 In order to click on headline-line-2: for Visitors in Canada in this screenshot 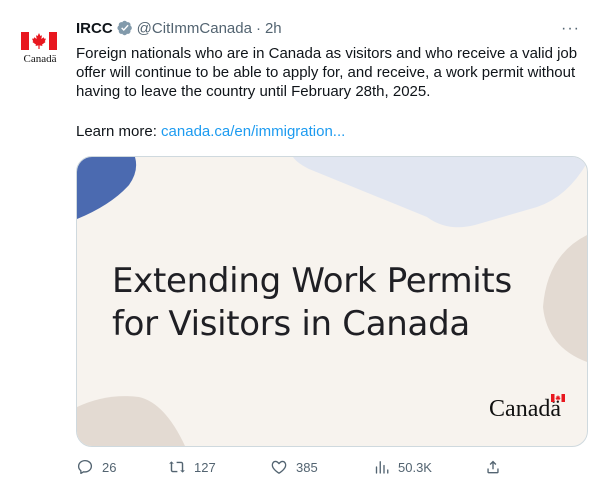, I will do `click(291, 324)`.